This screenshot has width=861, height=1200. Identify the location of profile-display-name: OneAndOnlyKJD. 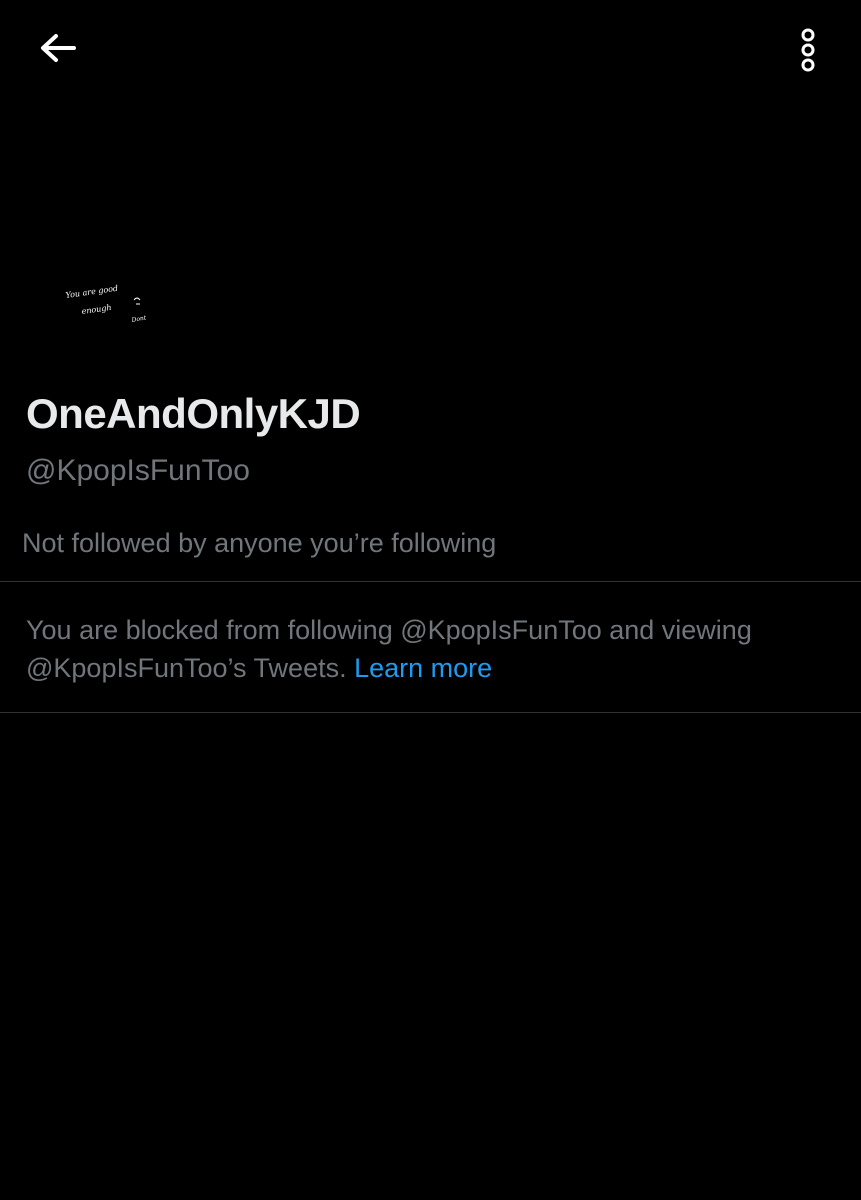
(193, 413).